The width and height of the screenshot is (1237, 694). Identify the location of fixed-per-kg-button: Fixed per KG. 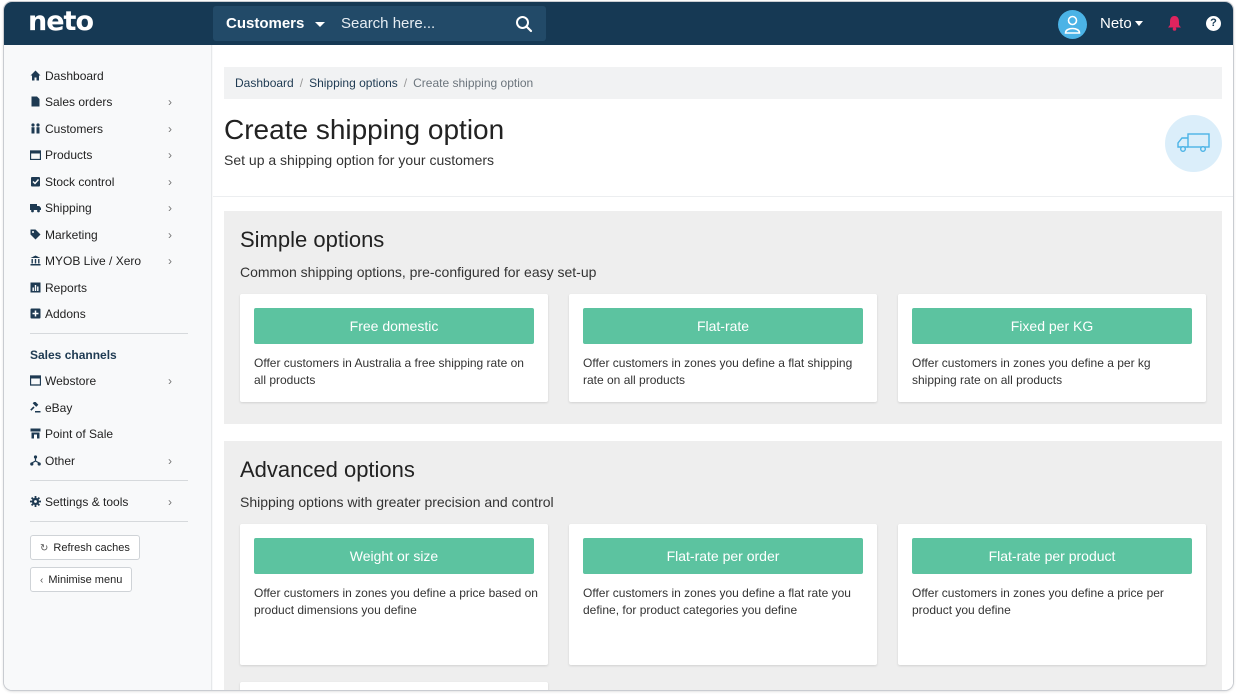
(1052, 326).